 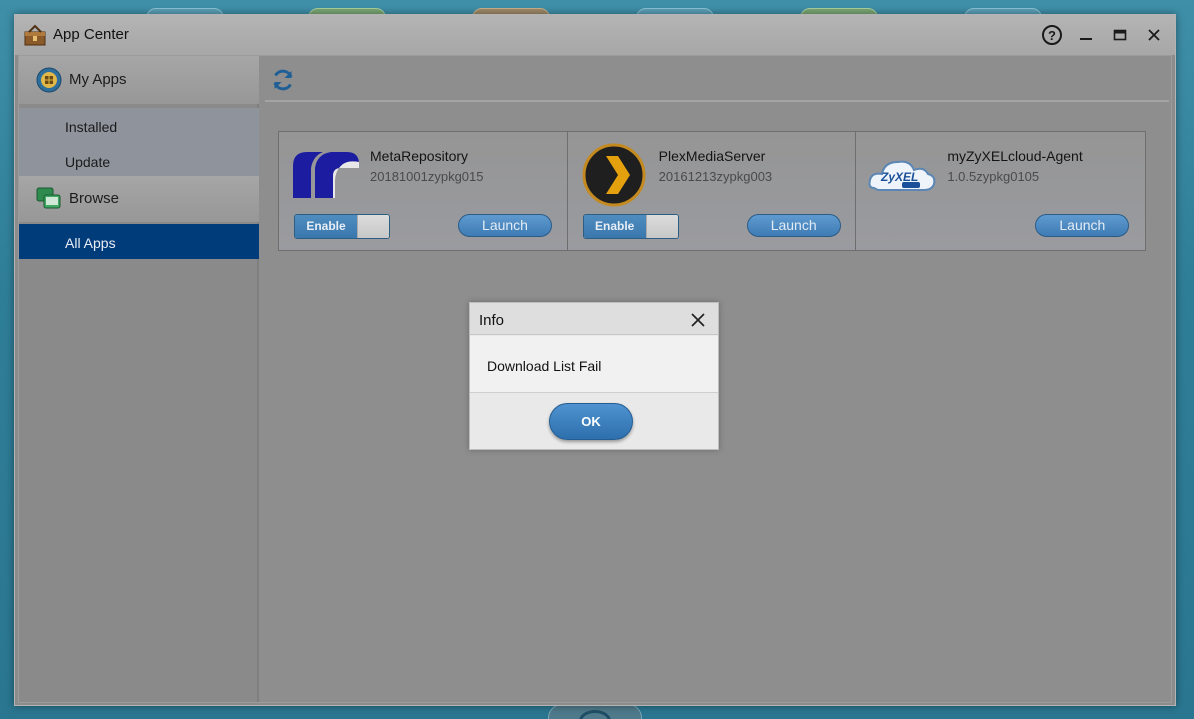 I want to click on sidebar-section-browse: Browse, so click(x=139, y=199).